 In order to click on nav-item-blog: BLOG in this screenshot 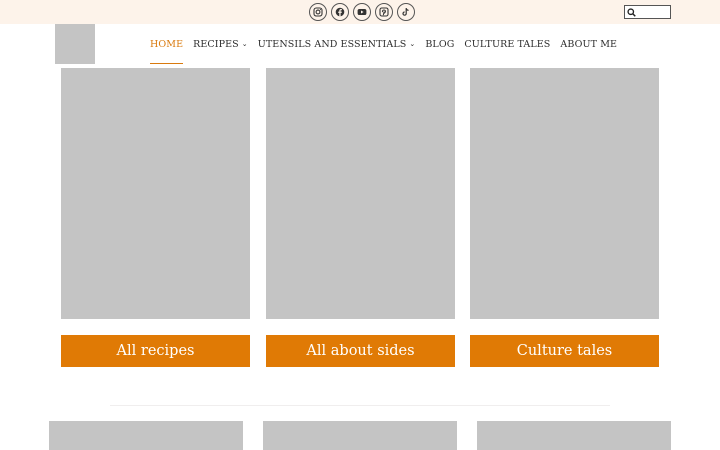, I will do `click(439, 44)`.